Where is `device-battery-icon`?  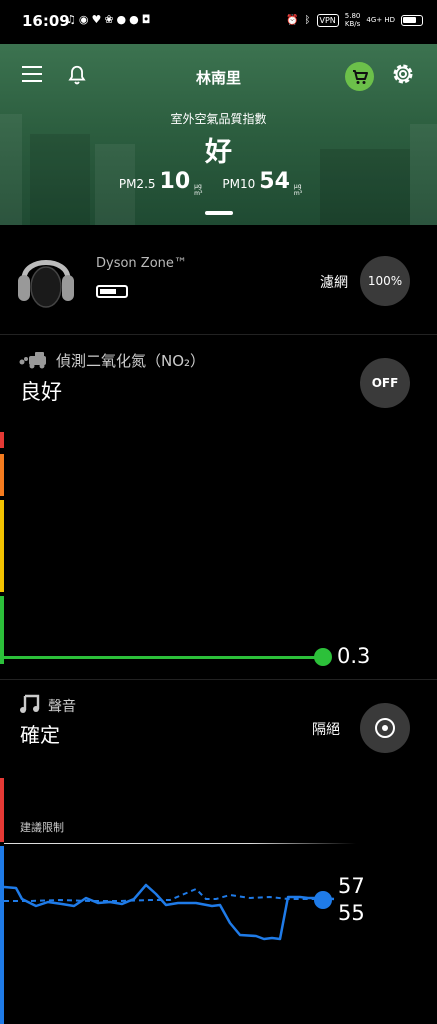
device-battery-icon is located at coordinates (112, 291).